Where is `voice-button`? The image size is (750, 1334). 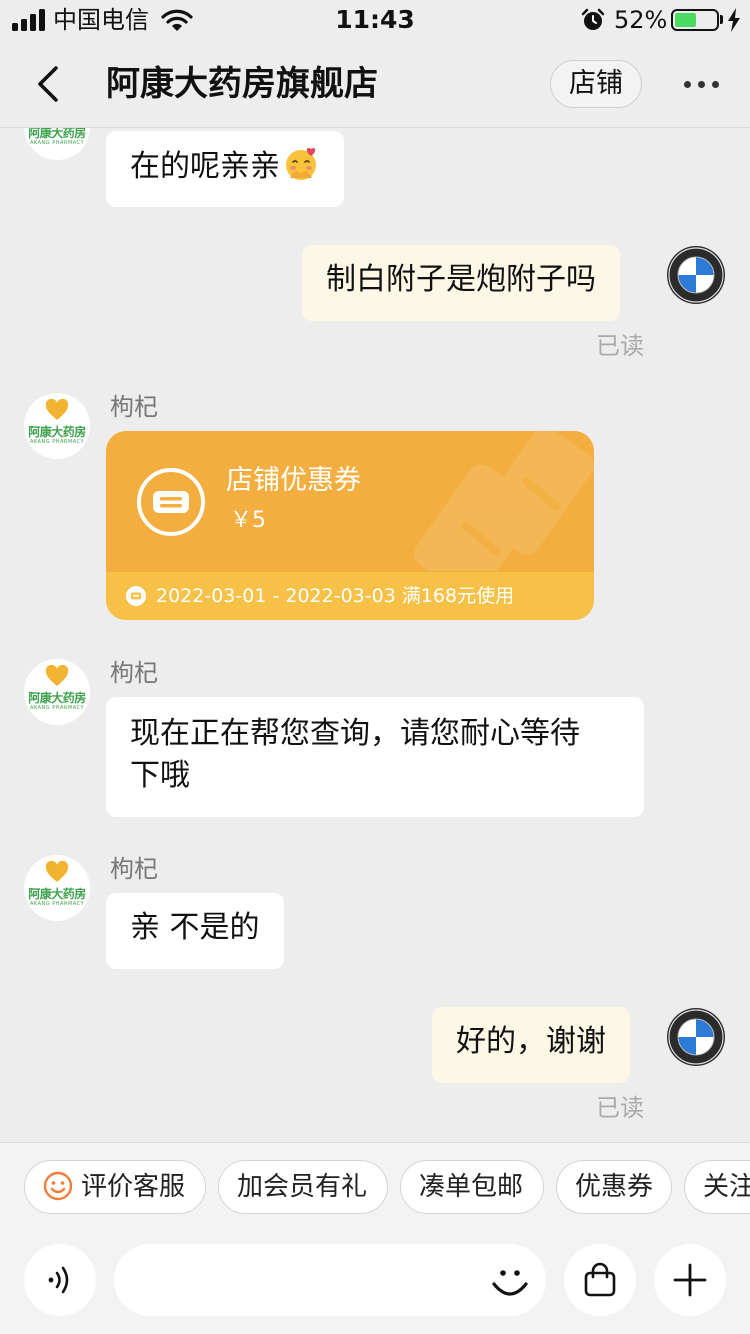 voice-button is located at coordinates (60, 1280).